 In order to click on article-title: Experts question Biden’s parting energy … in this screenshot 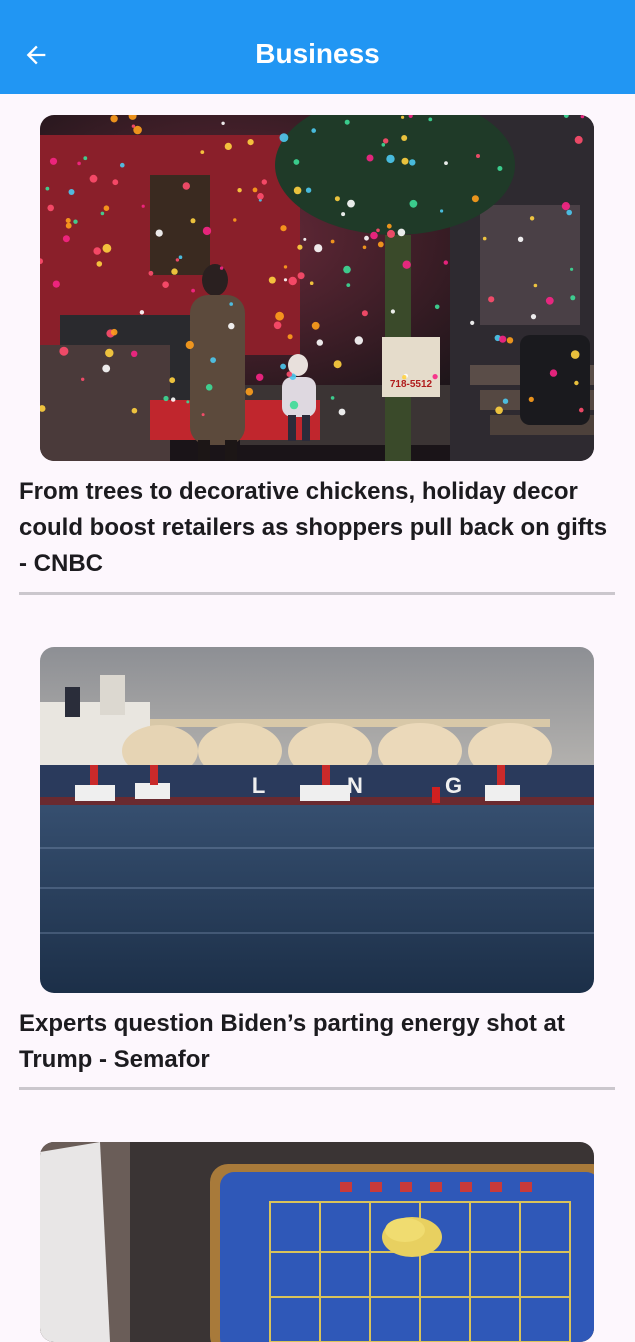, I will do `click(317, 1042)`.